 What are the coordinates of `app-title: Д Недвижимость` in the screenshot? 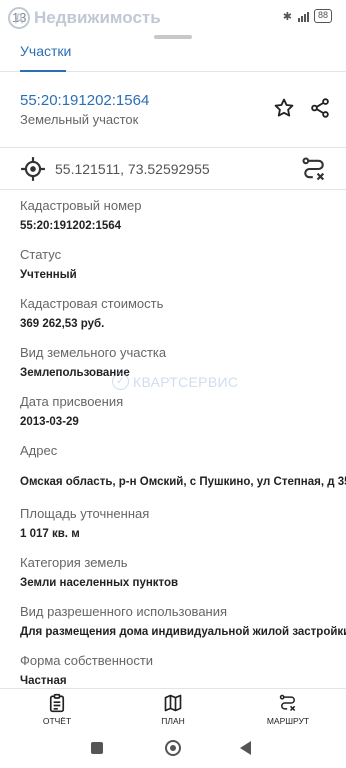 It's located at (84, 18).